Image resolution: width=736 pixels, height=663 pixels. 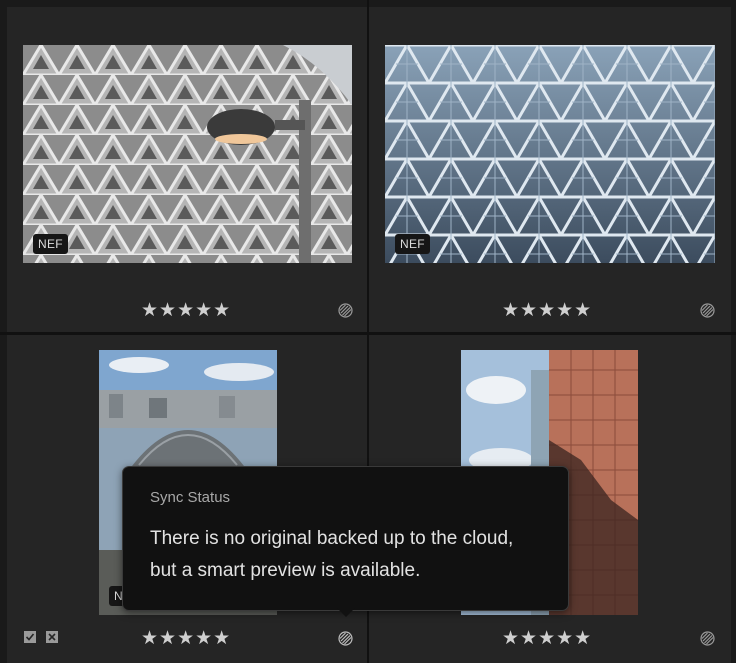 What do you see at coordinates (190, 497) in the screenshot?
I see `tooltip-title: Sync Status` at bounding box center [190, 497].